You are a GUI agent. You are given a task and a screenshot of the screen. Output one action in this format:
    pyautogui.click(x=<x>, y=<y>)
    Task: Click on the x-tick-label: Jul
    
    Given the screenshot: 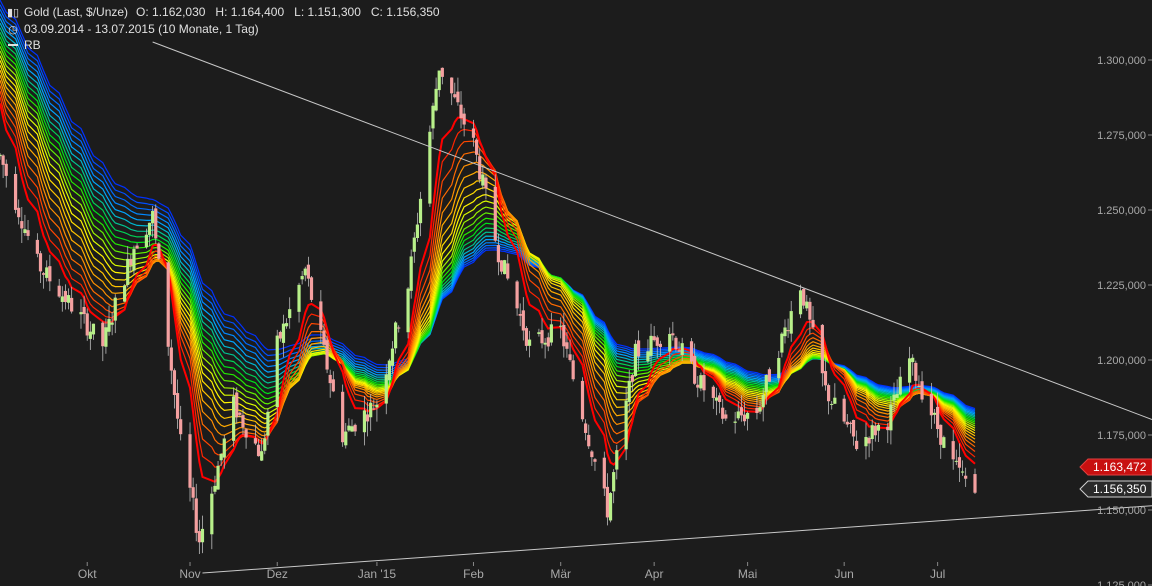 What is the action you would take?
    pyautogui.click(x=937, y=574)
    